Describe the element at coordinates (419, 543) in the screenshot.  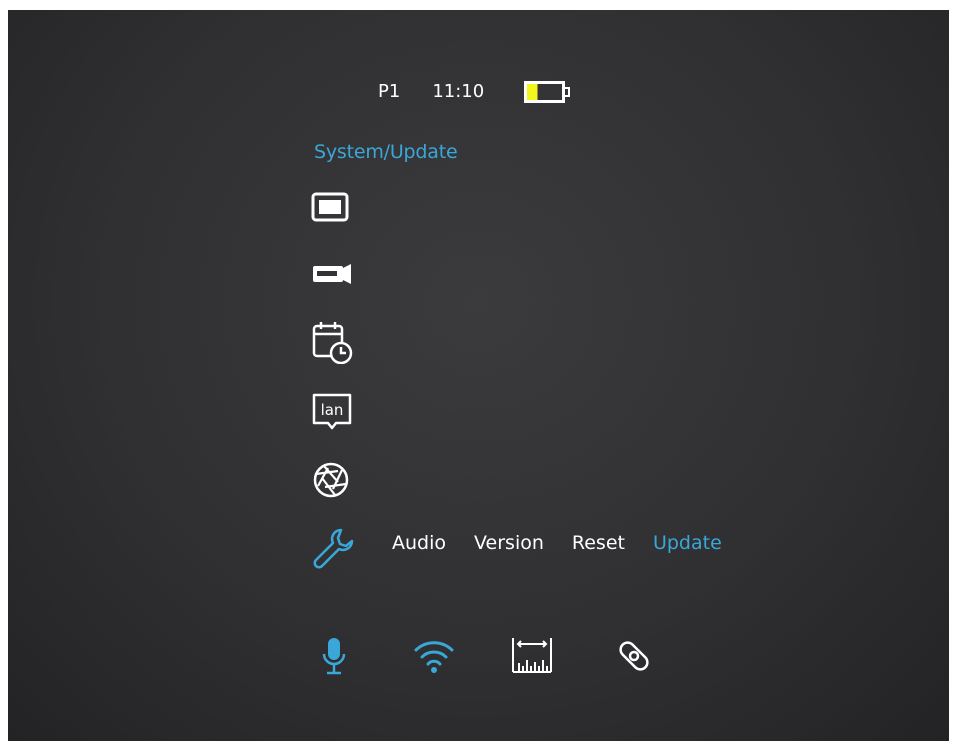
I see `submenu-item-audio: Audio` at that location.